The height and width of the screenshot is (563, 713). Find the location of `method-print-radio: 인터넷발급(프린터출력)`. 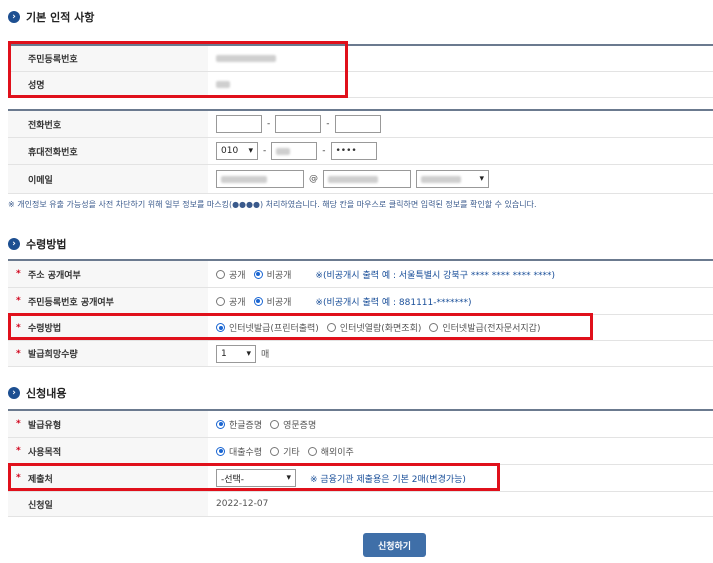

method-print-radio: 인터넷발급(프린터출력) is located at coordinates (267, 327).